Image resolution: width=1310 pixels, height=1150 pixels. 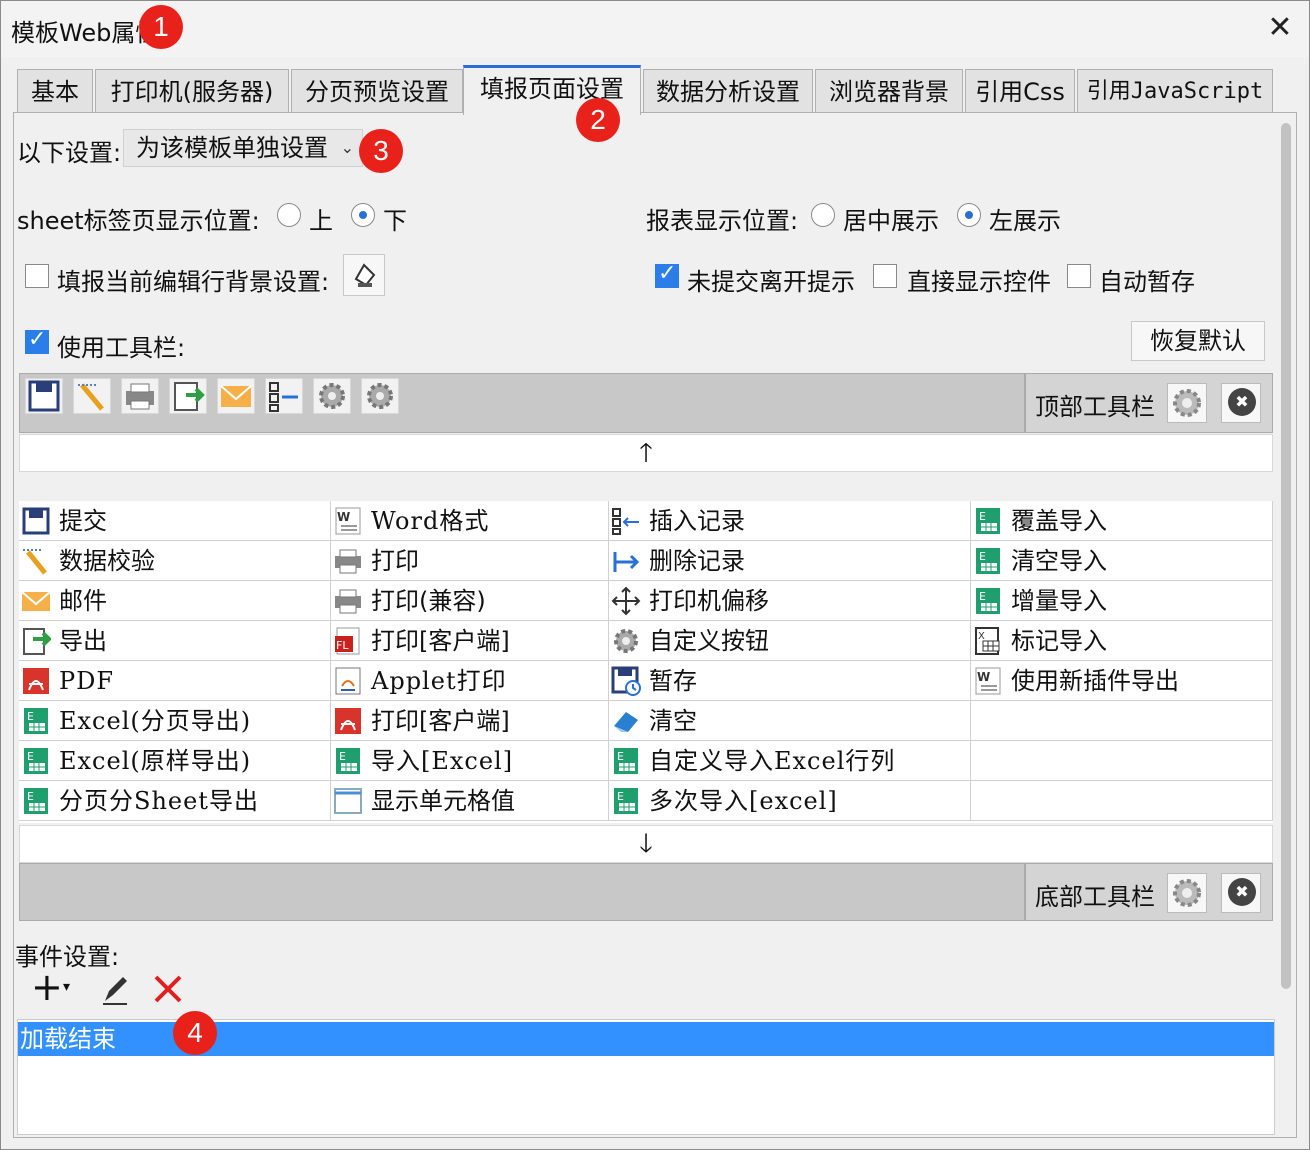 What do you see at coordinates (790, 521) in the screenshot?
I see `grid-button-item: 插入记录` at bounding box center [790, 521].